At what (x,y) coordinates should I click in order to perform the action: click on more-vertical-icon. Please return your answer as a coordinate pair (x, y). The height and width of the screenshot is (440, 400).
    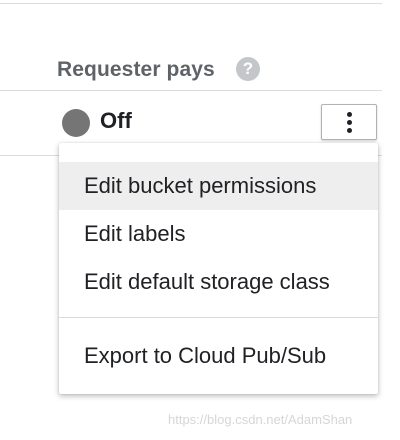
    Looking at the image, I should click on (349, 114).